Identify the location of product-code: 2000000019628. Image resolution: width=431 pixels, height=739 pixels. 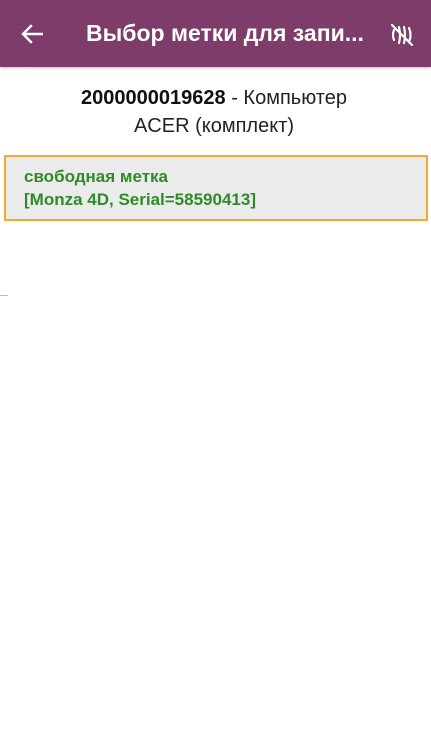
(153, 98).